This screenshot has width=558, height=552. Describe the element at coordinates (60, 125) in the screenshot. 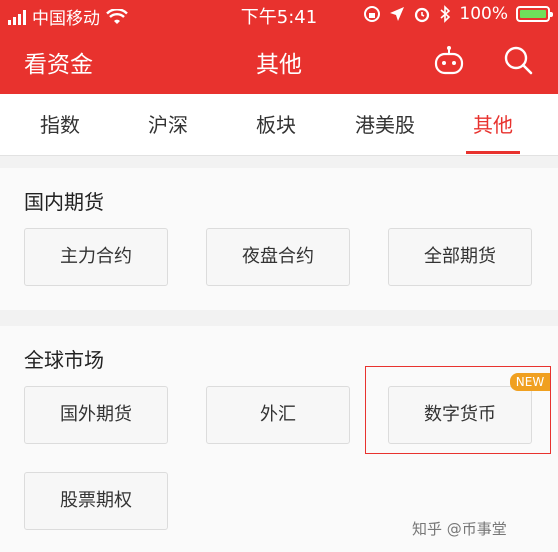

I see `tab-index: 指数` at that location.